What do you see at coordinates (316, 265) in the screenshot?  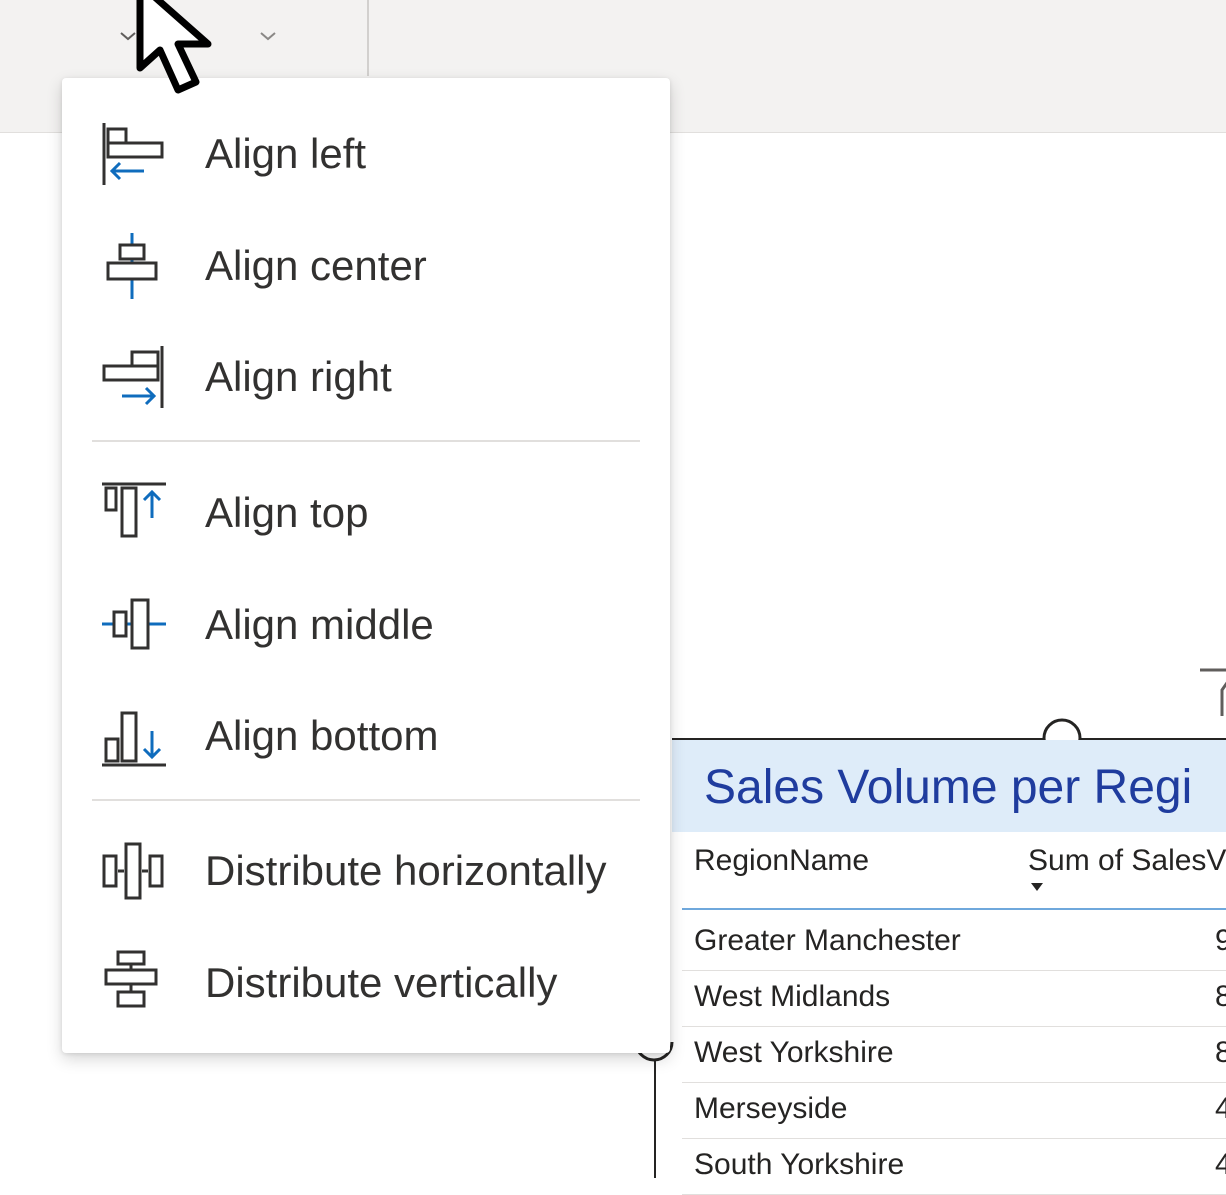 I see `menu-item-label: Align center` at bounding box center [316, 265].